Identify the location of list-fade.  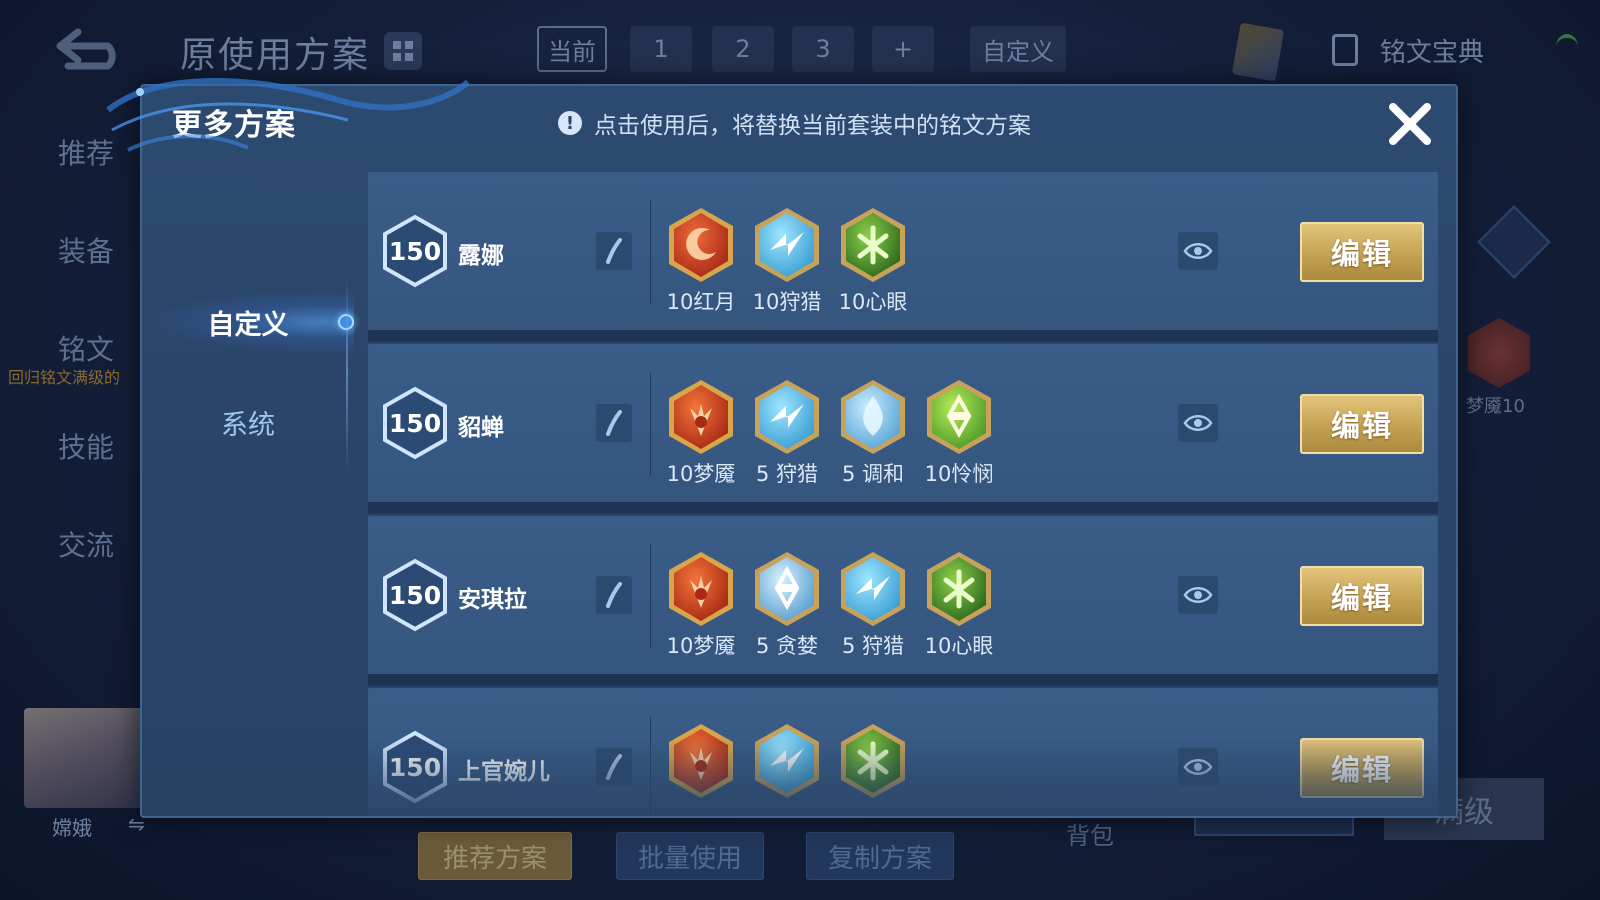
(799, 776).